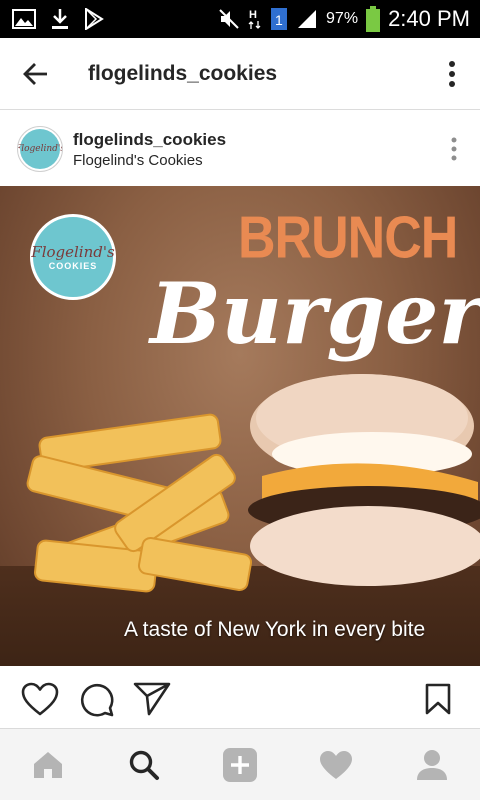 This screenshot has height=801, width=480. What do you see at coordinates (152, 699) in the screenshot?
I see `share-icon` at bounding box center [152, 699].